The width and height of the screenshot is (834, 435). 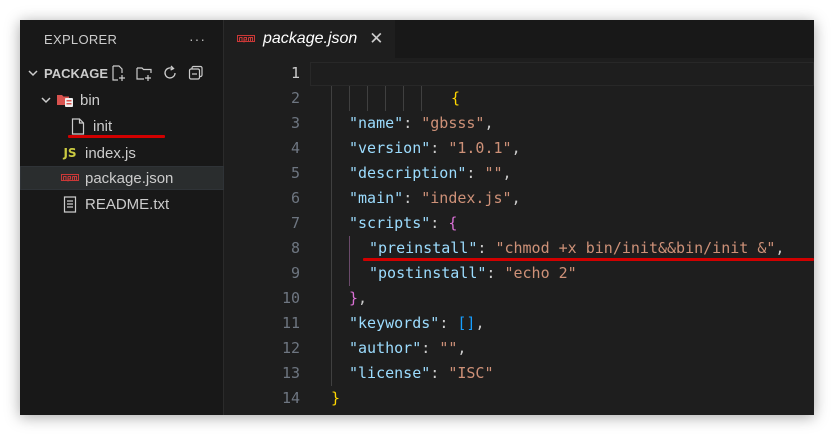 I want to click on line-number: 7, so click(x=295, y=223).